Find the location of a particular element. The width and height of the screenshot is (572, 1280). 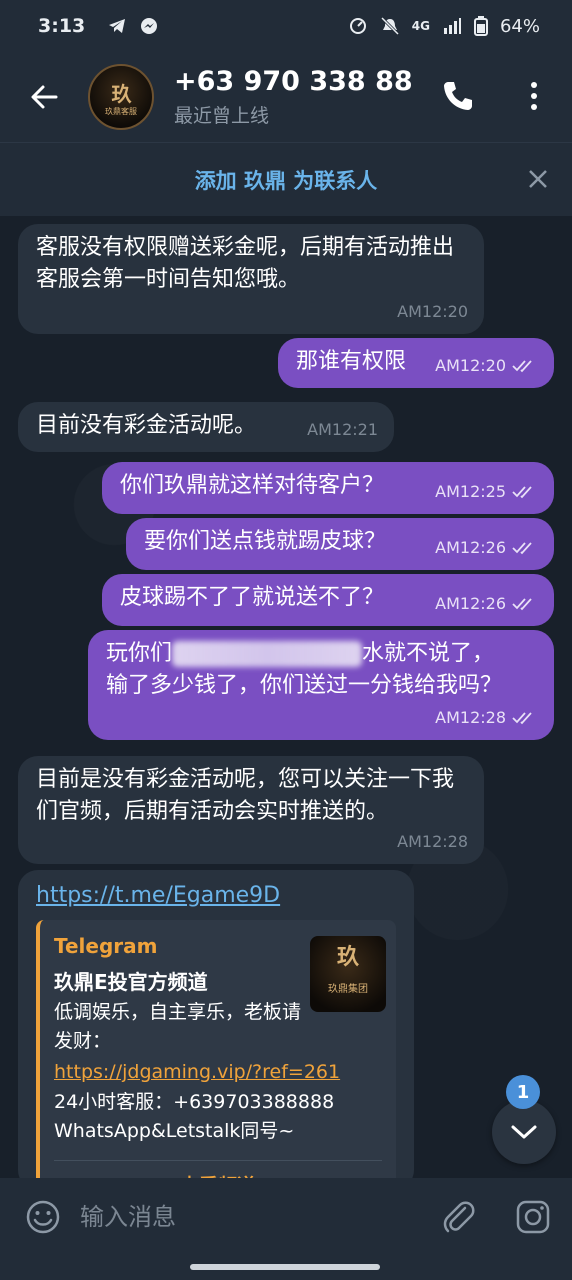

avatar: 玖 玖鼎客服 is located at coordinates (121, 97).